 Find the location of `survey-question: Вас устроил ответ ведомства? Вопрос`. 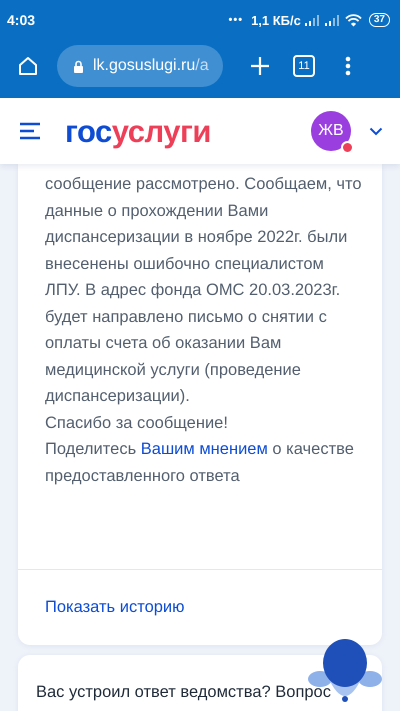

survey-question: Вас устроил ответ ведомства? Вопрос is located at coordinates (184, 692).